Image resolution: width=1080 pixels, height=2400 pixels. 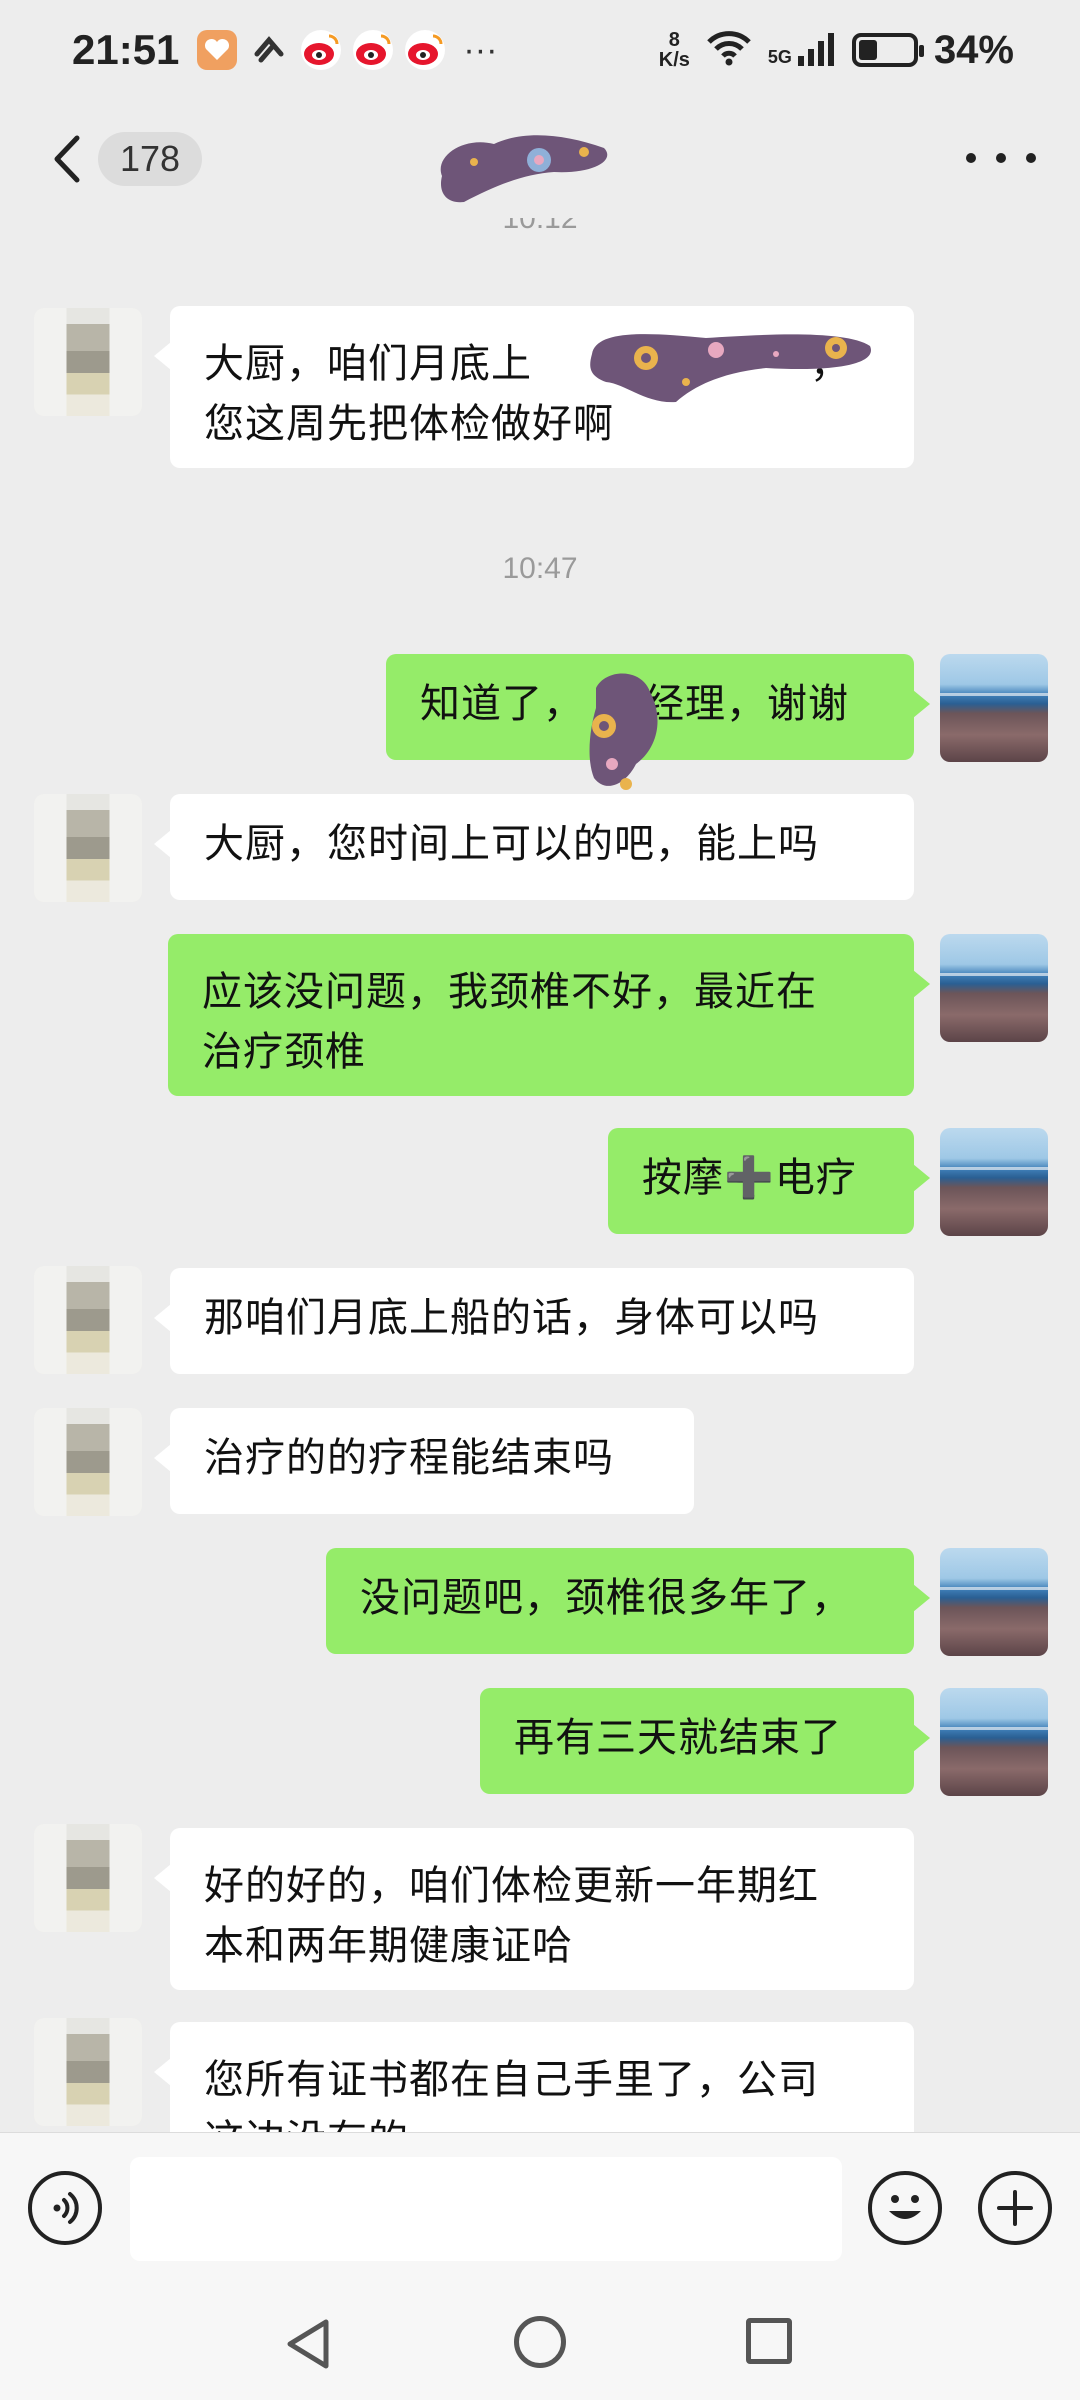 What do you see at coordinates (534, 1909) in the screenshot?
I see `incoming-message: 好的好的，咱们体检更新一年期红 本和两年期健康证哈` at bounding box center [534, 1909].